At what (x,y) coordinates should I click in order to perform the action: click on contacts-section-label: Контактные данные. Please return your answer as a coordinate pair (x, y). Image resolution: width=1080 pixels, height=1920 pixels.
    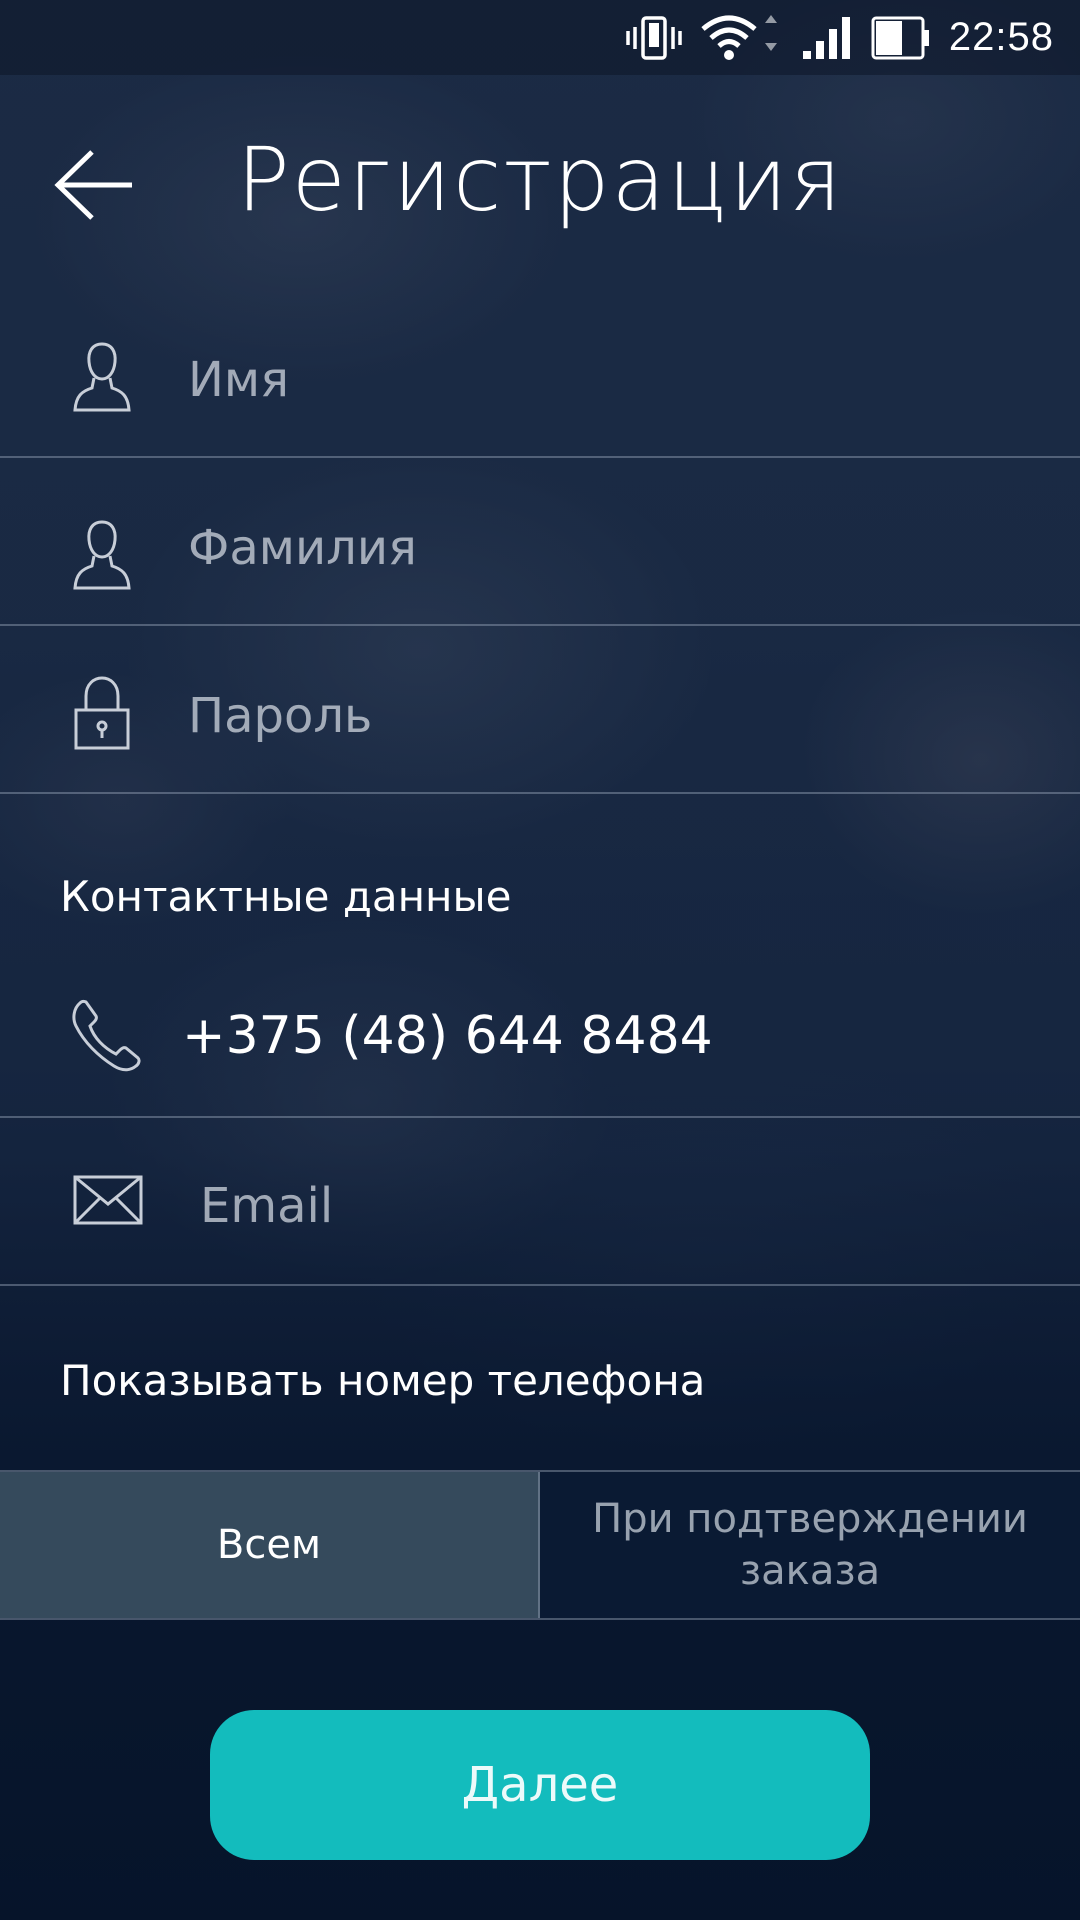
    Looking at the image, I should click on (286, 896).